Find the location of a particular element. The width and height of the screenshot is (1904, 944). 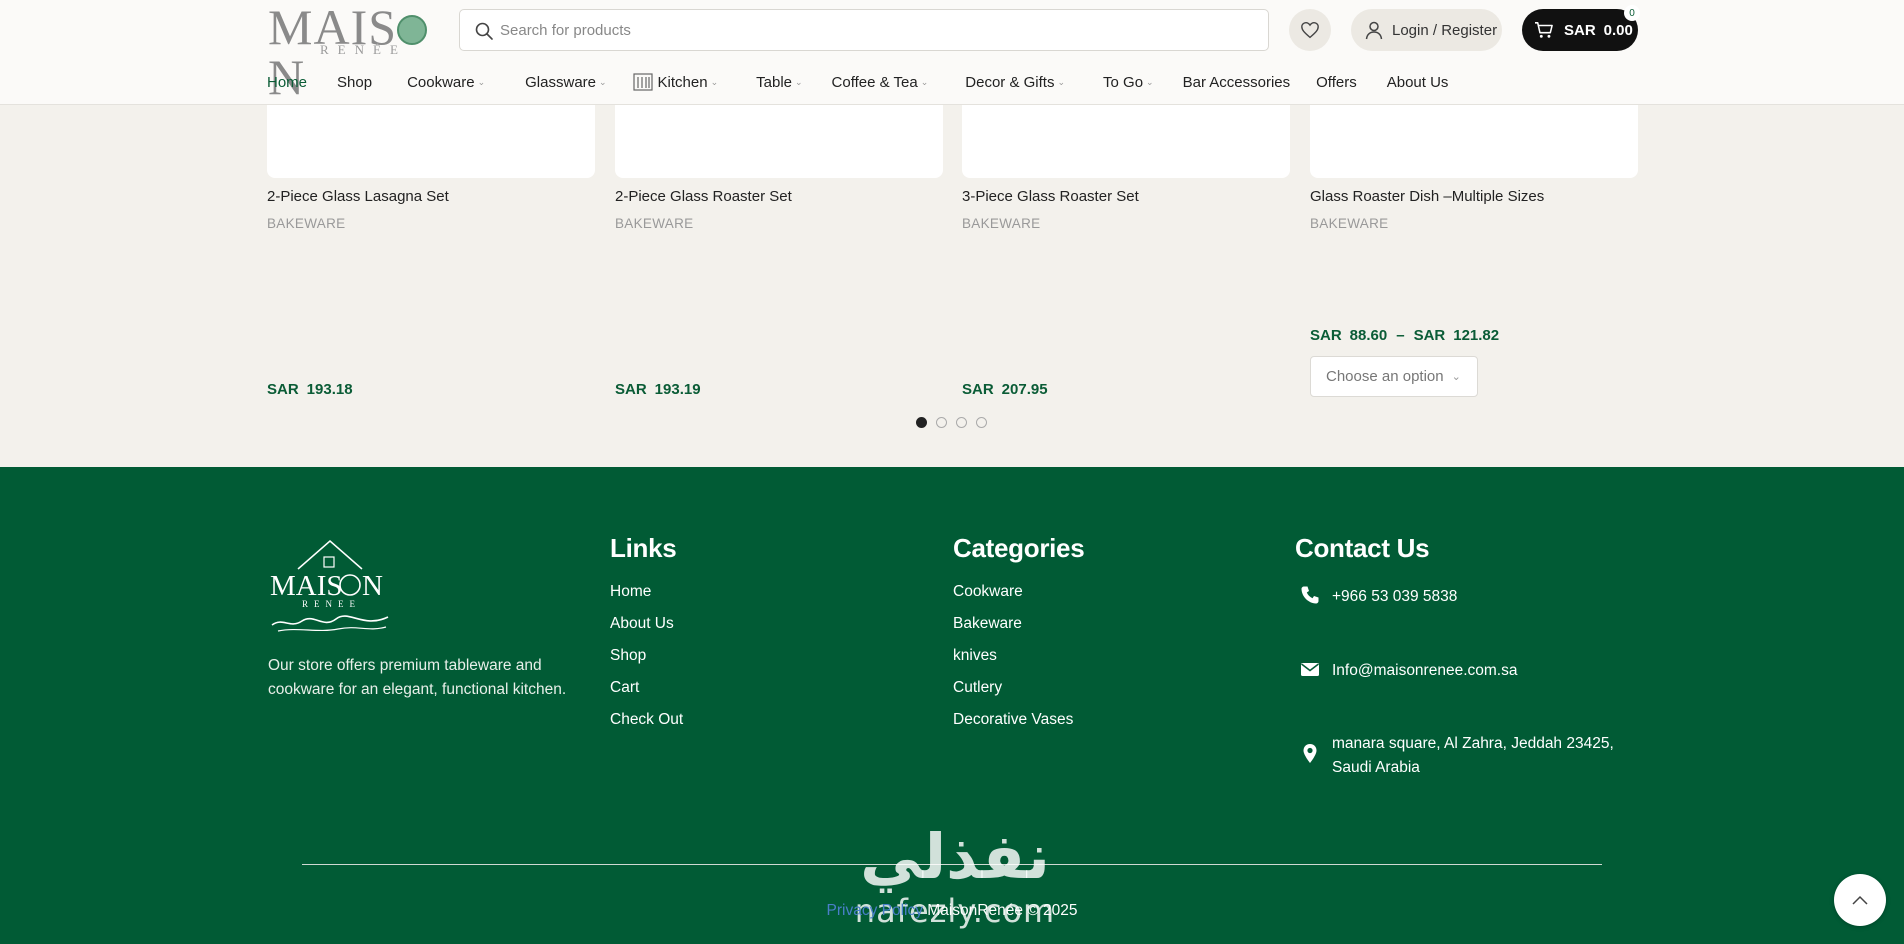

contact-phone: +966 53 039 5838 is located at coordinates (1378, 597).